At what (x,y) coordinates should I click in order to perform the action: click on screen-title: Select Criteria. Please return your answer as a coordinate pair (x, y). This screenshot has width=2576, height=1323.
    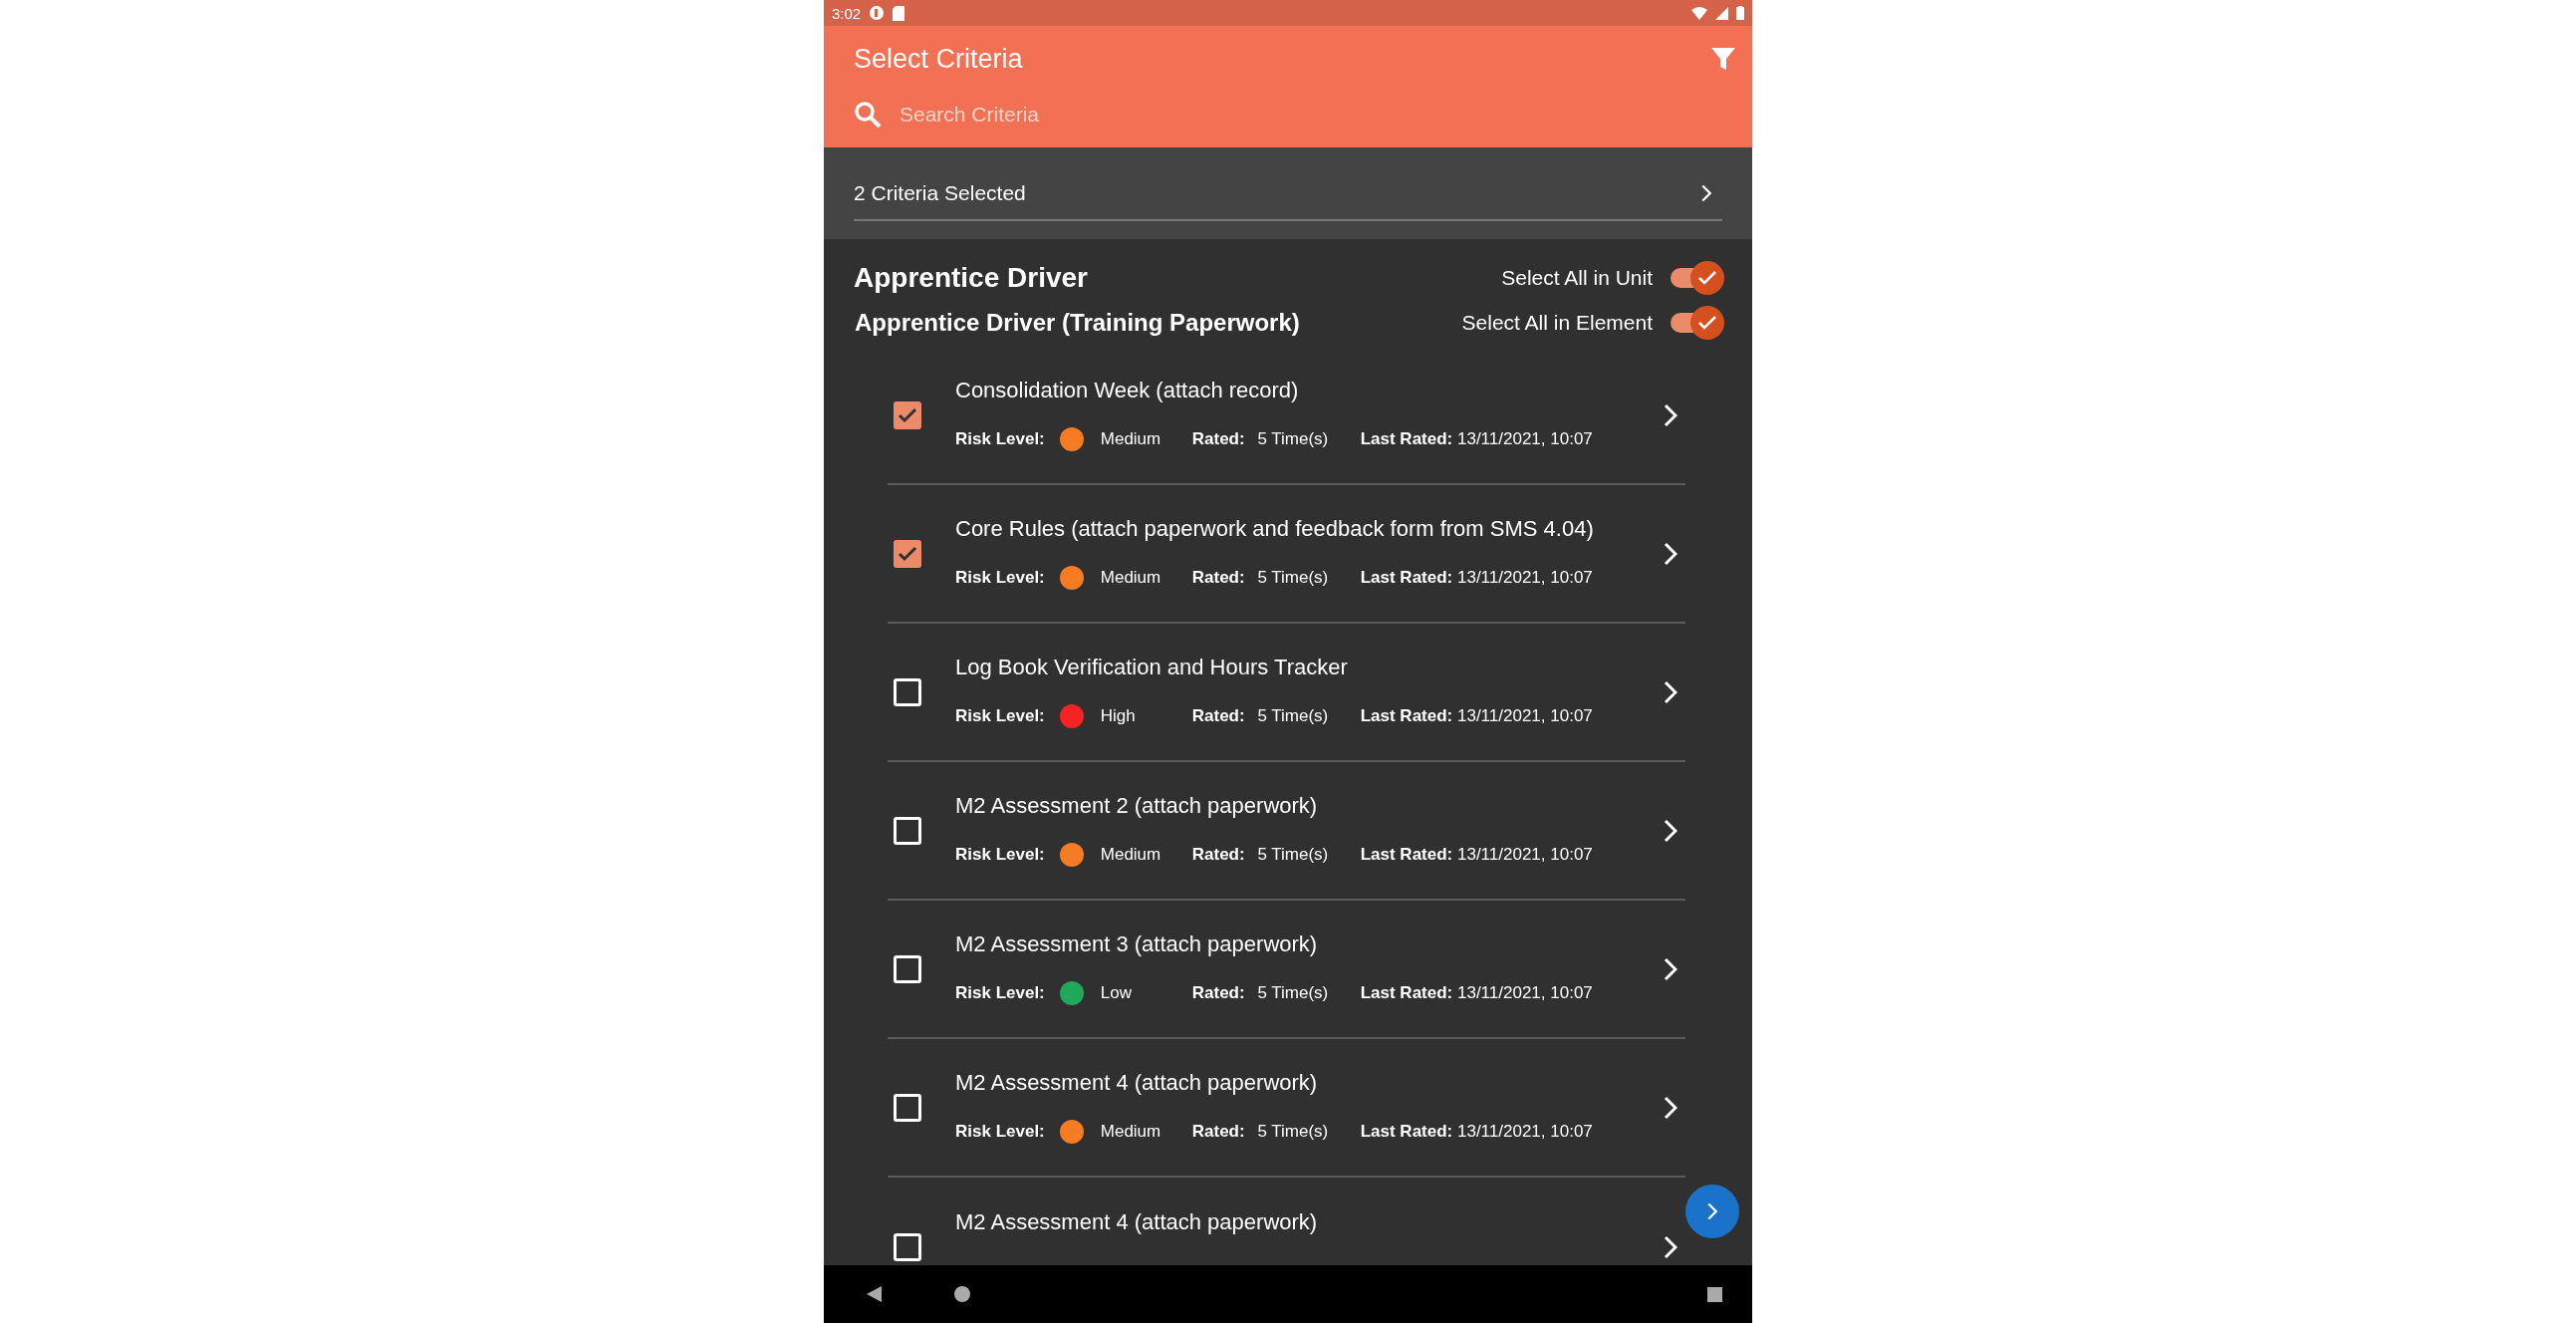
    Looking at the image, I should click on (938, 59).